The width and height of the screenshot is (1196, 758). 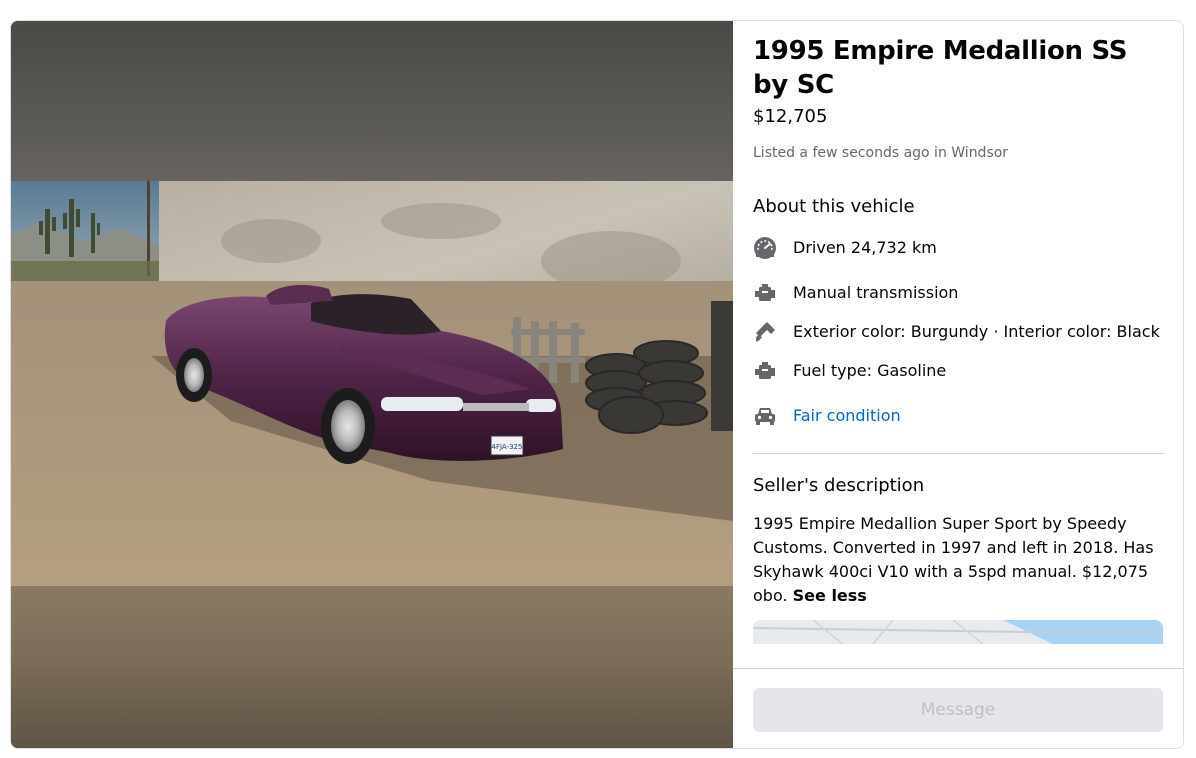 I want to click on listing-meta: Listed a few seconds ago in Windsor, so click(x=881, y=153).